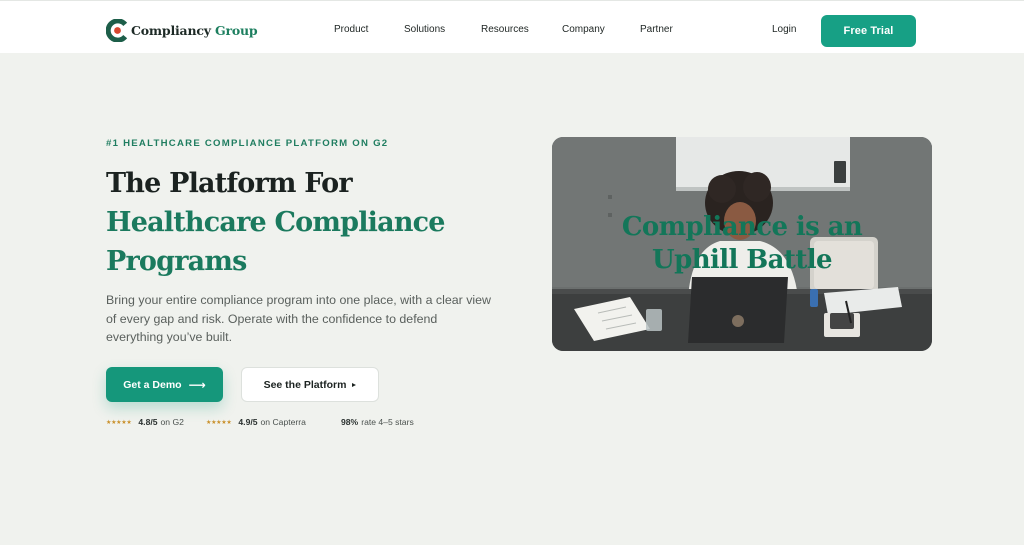  What do you see at coordinates (152, 384) in the screenshot?
I see `get-demo-label: Get a Demo` at bounding box center [152, 384].